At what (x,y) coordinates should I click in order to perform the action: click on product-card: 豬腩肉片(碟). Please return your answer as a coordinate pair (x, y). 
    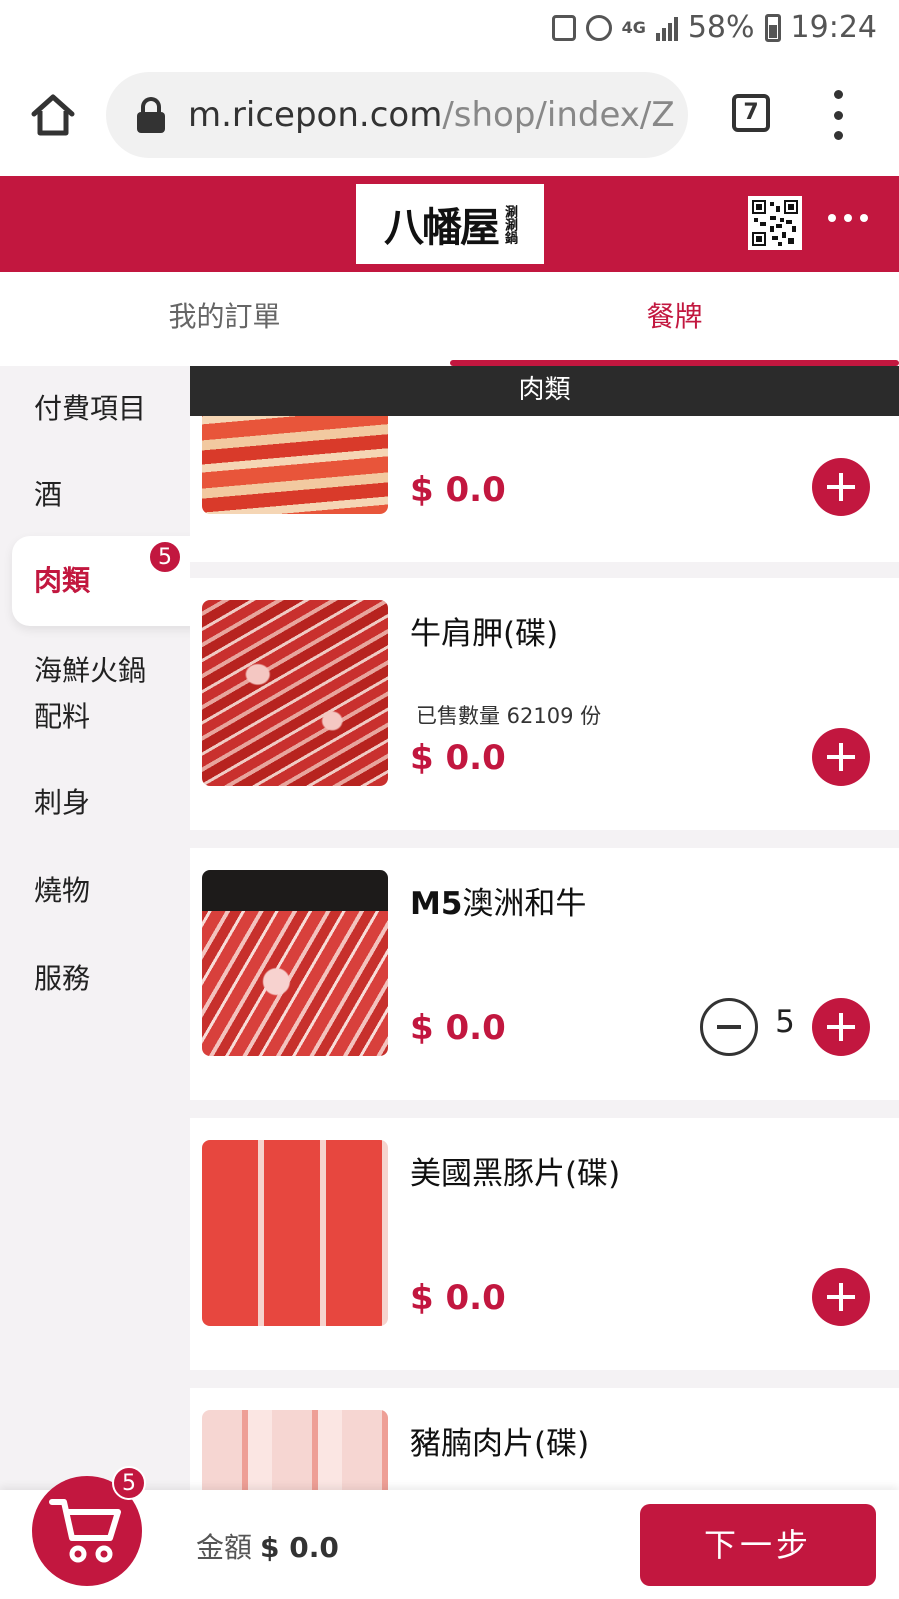
    Looking at the image, I should click on (544, 1439).